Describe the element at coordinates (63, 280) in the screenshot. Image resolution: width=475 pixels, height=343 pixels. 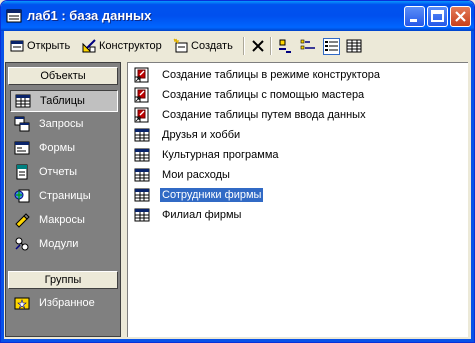
I see `groups-group-header: Группы` at that location.